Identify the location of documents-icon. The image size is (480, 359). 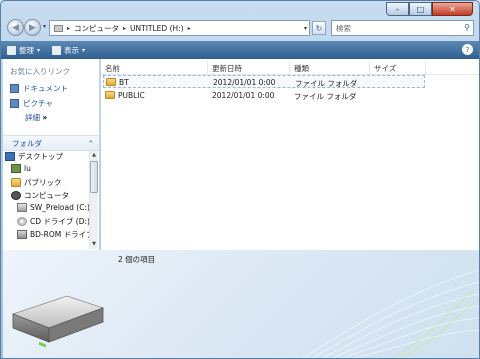
(14, 88).